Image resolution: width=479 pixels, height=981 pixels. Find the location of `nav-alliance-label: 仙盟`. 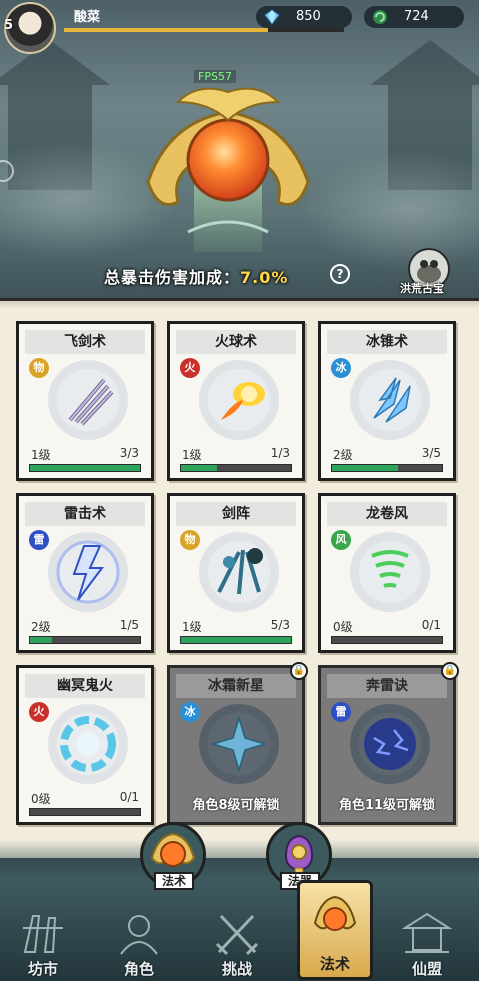

nav-alliance-label: 仙盟 is located at coordinates (426, 969).